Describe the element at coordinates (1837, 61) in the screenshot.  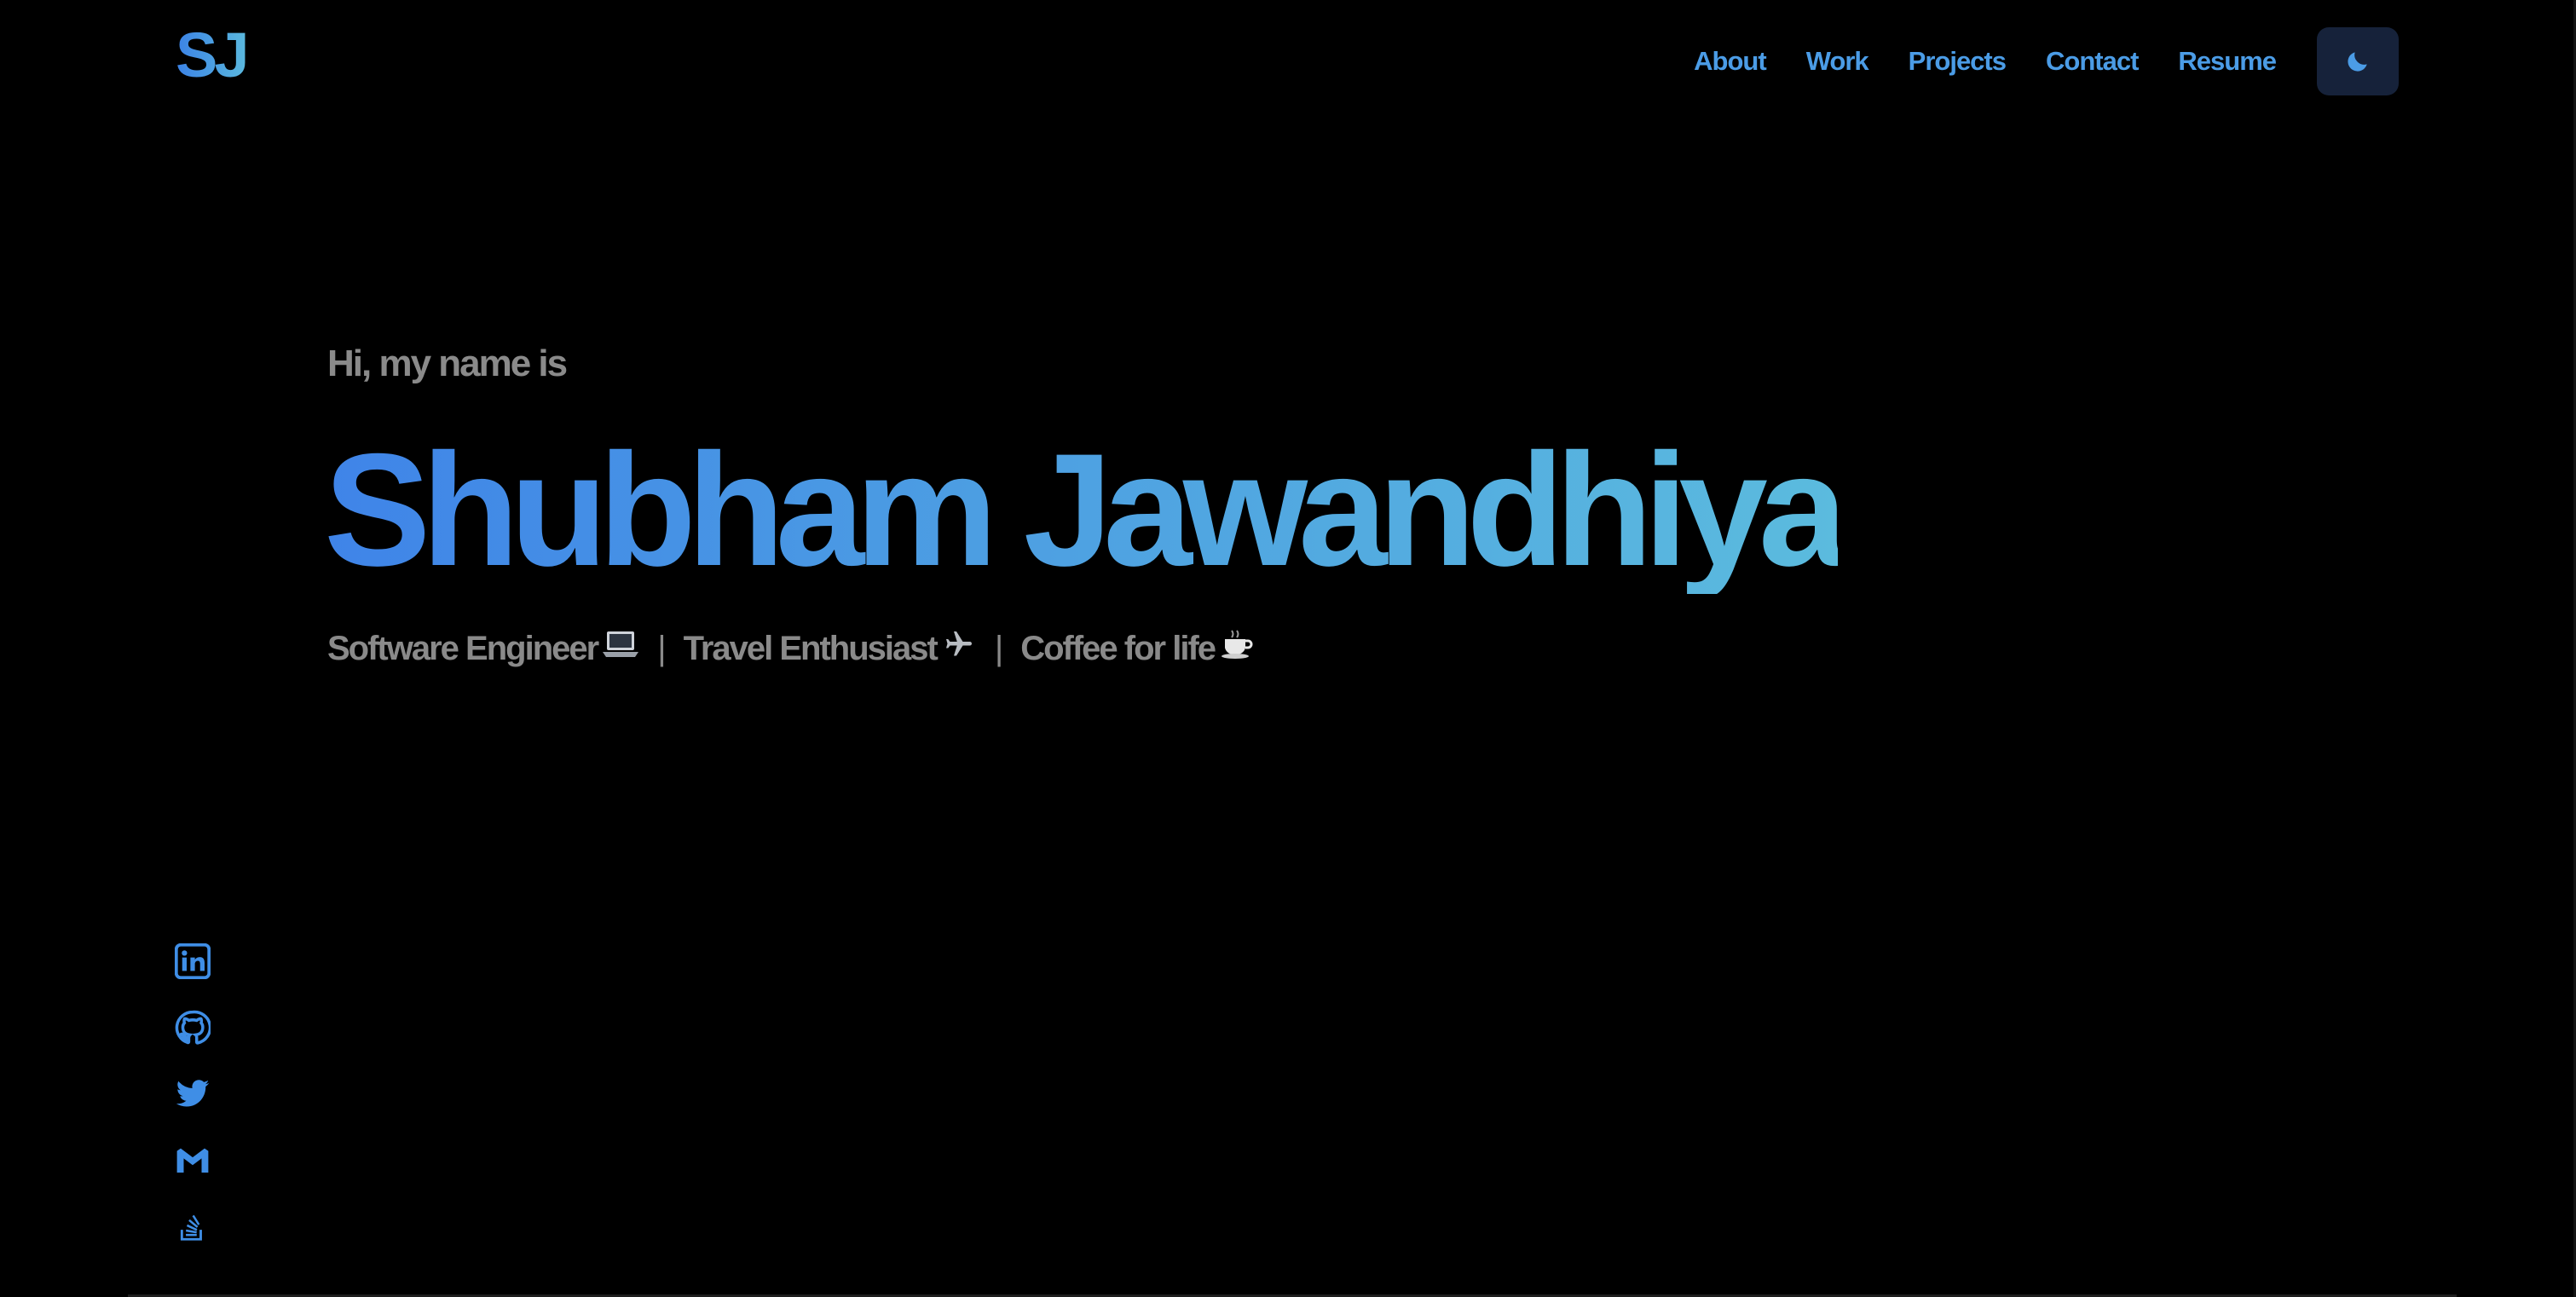
I see `nav-link-work: Work` at that location.